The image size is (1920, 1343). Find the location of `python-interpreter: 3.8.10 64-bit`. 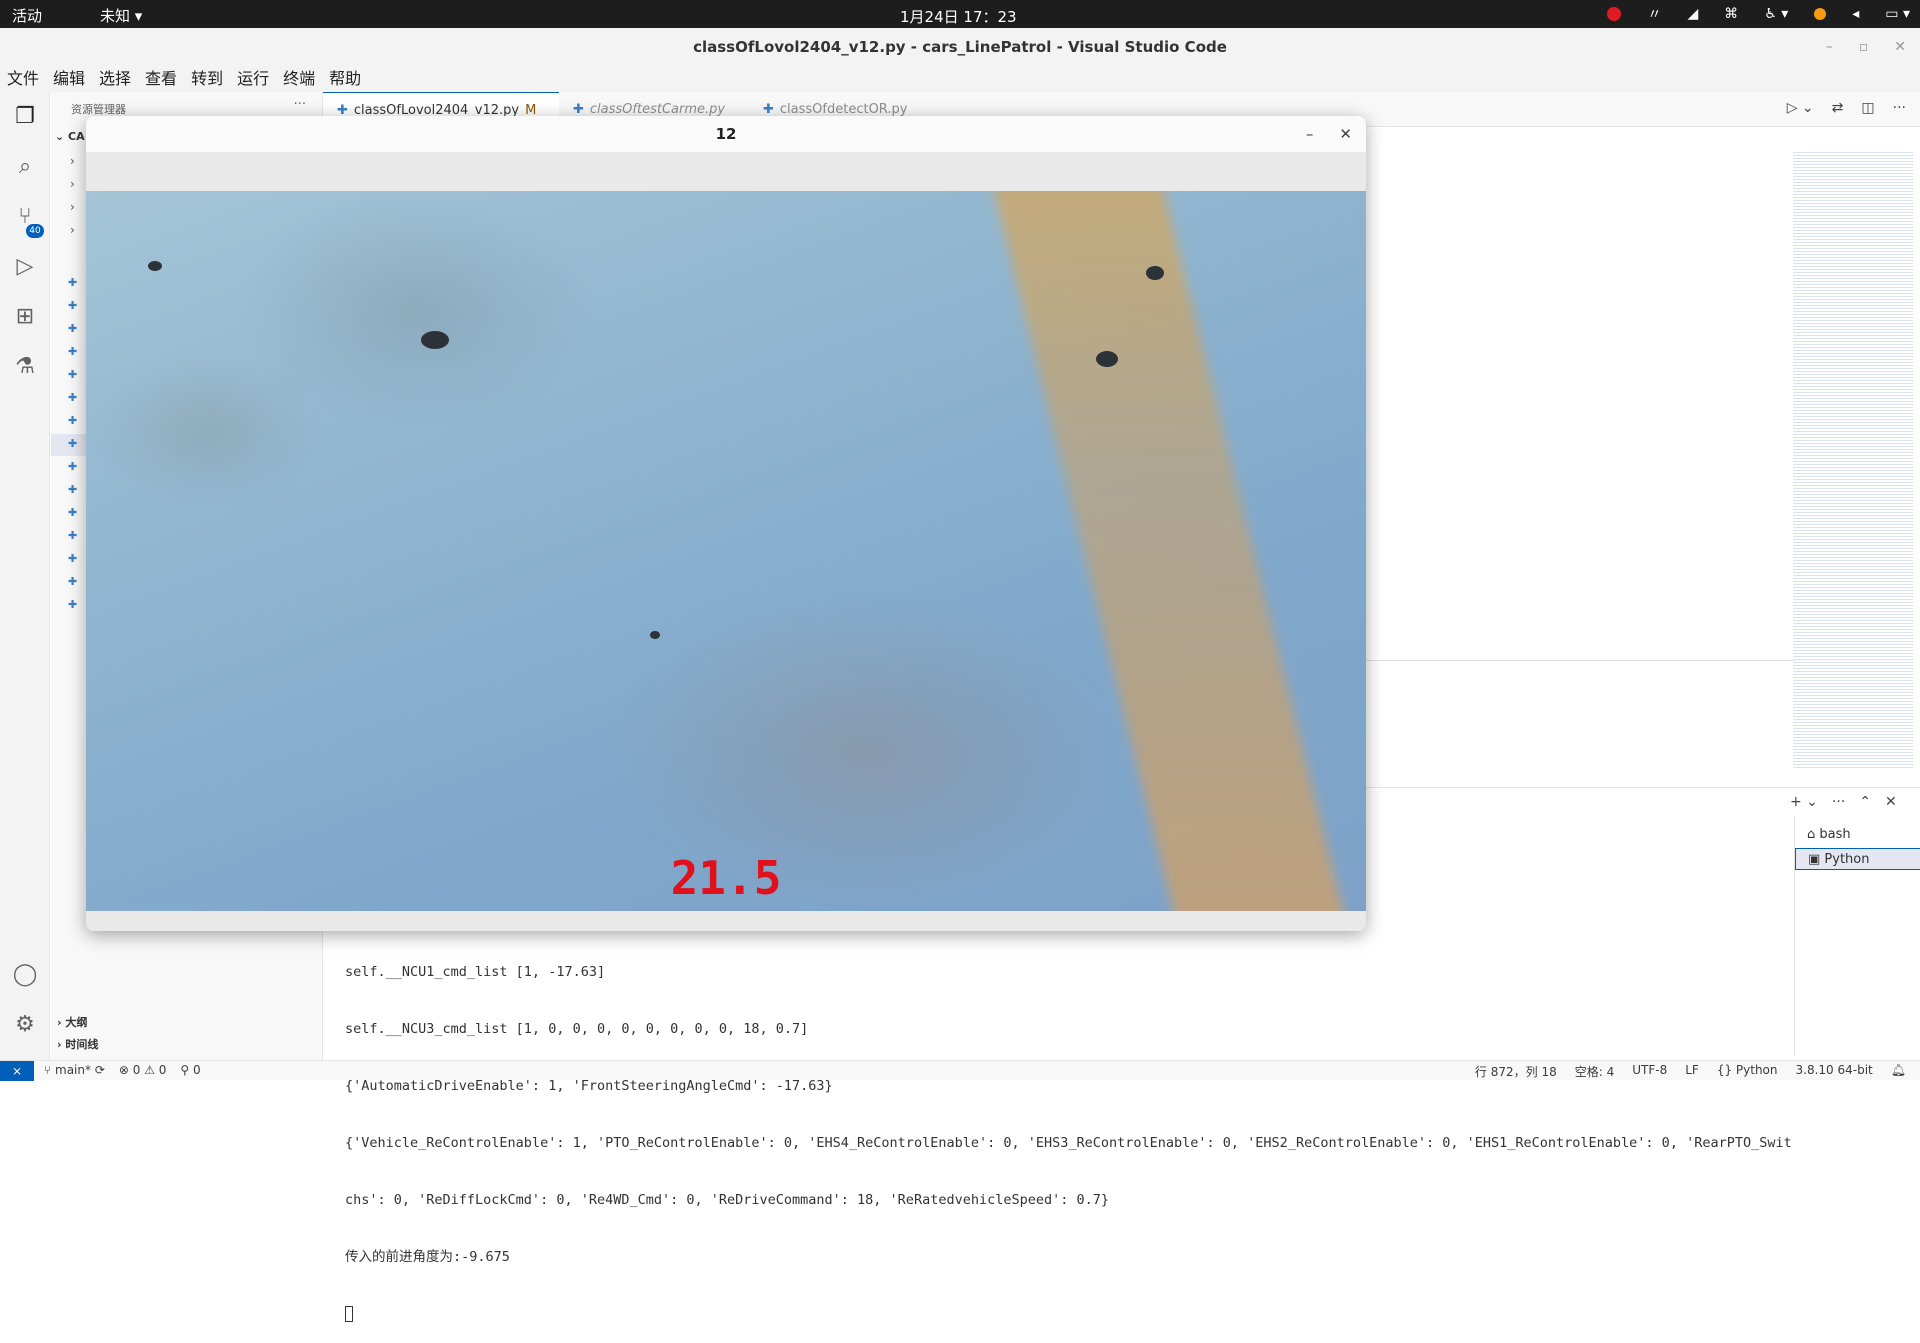

python-interpreter: 3.8.10 64-bit is located at coordinates (1834, 1071).